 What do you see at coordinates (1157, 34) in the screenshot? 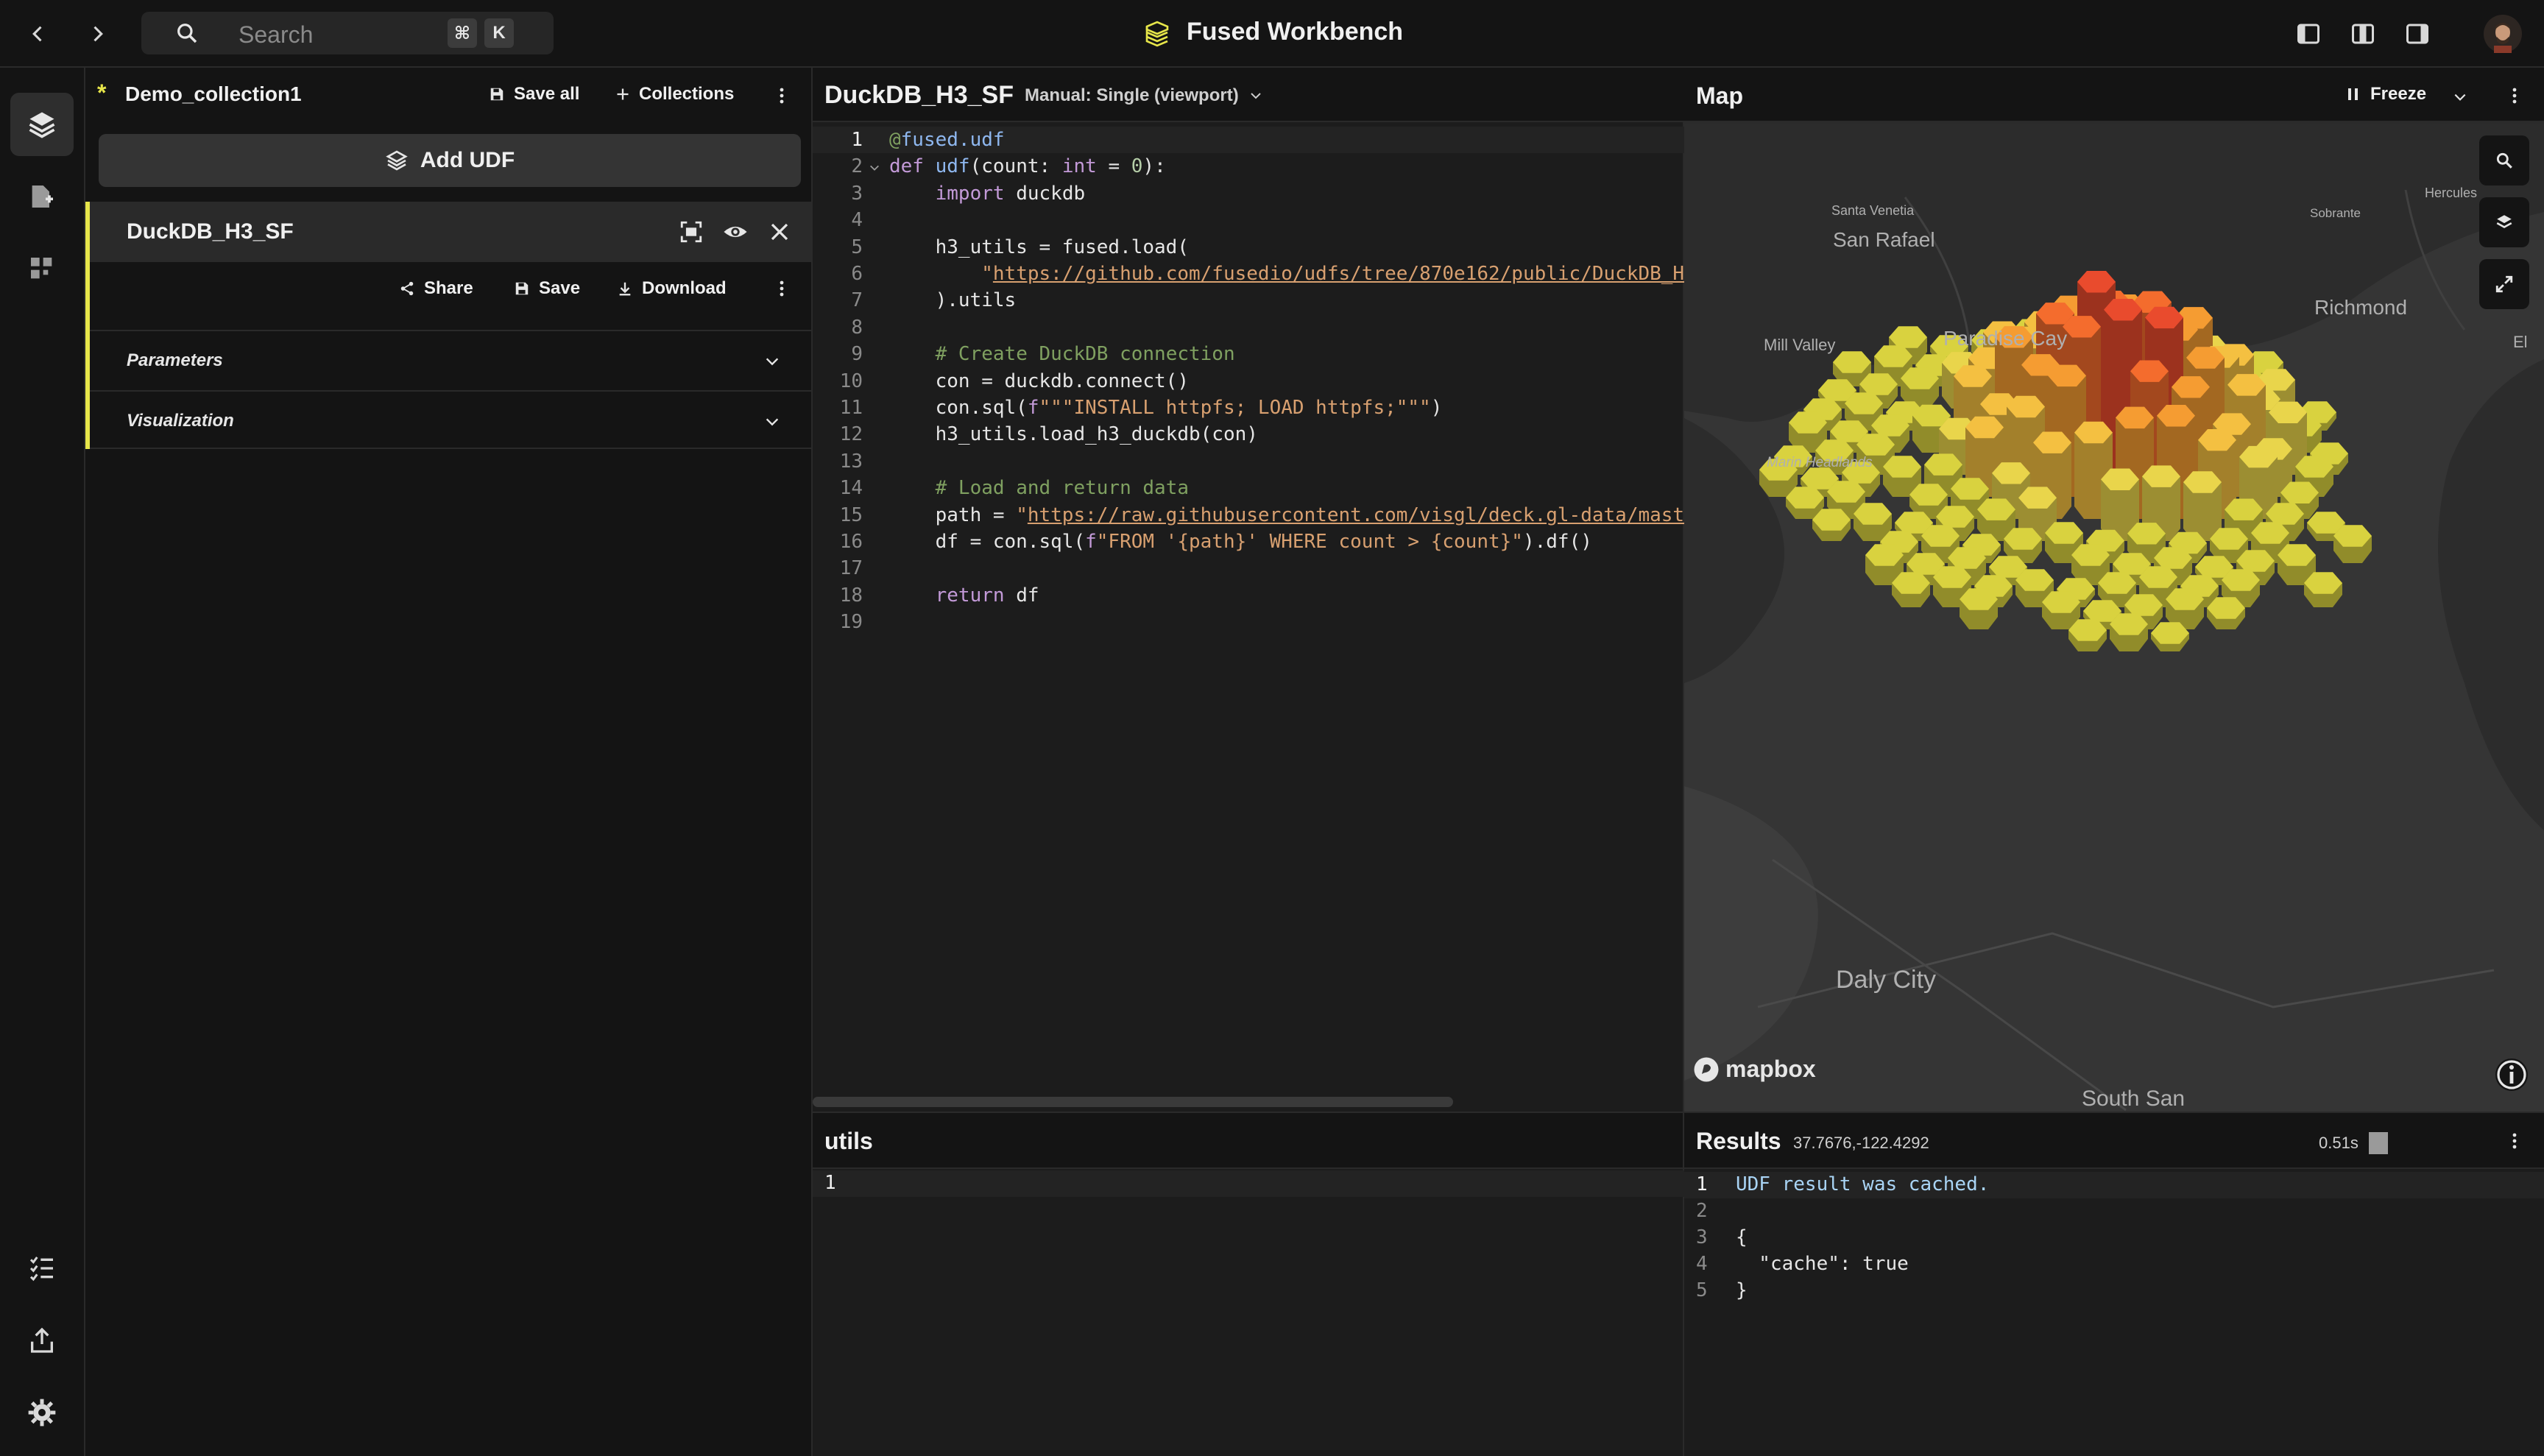
I see `fused-logo-icon` at bounding box center [1157, 34].